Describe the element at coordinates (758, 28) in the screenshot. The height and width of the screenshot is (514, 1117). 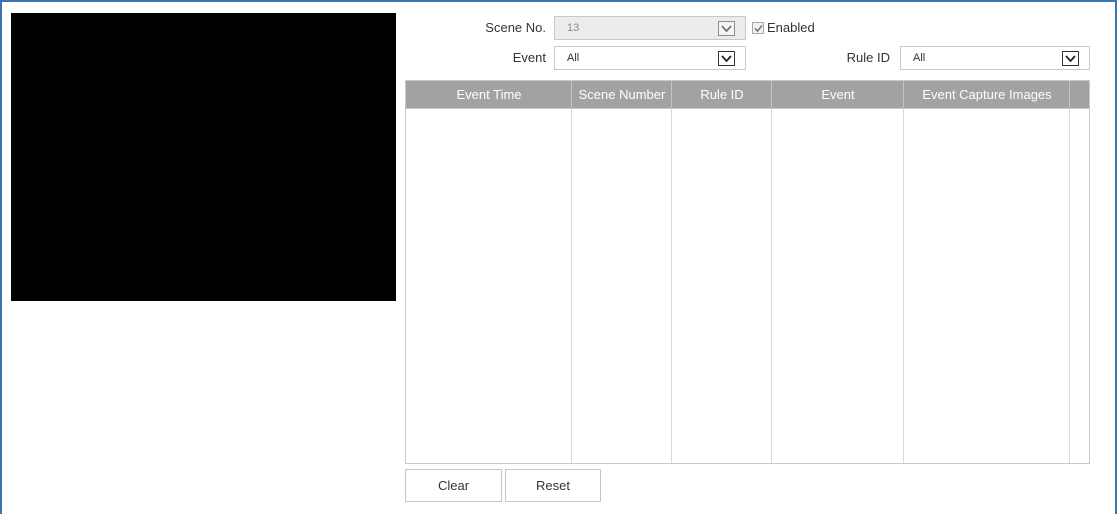
I see `enabled-checkbox` at that location.